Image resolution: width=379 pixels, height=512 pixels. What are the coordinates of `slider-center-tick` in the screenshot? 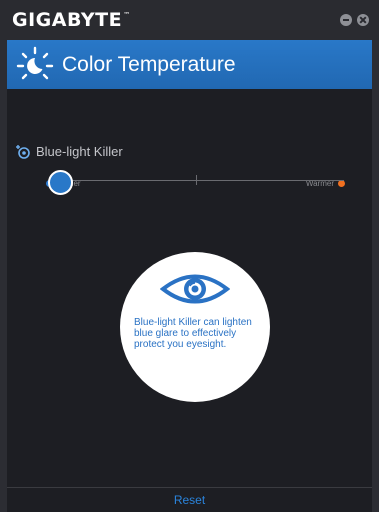 It's located at (196, 180).